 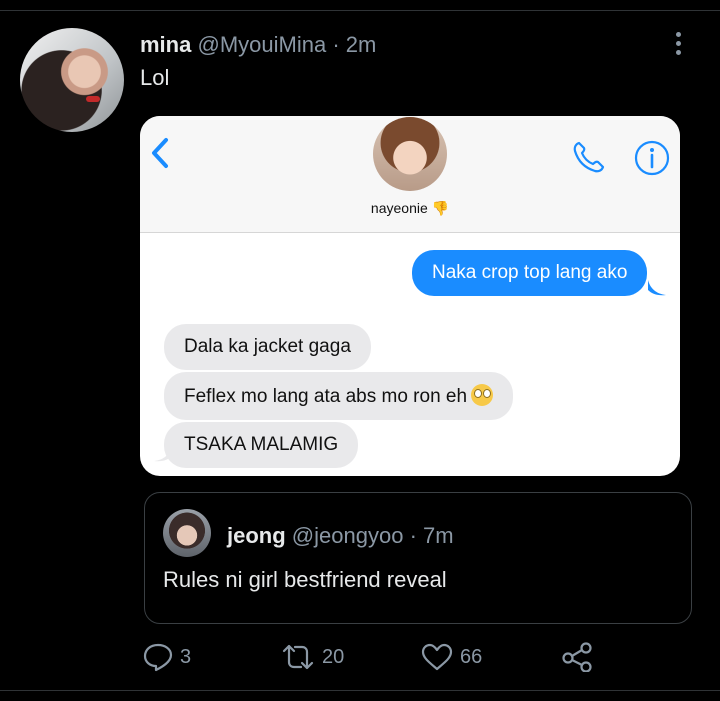 I want to click on quoted-author-avatar, so click(x=187, y=533).